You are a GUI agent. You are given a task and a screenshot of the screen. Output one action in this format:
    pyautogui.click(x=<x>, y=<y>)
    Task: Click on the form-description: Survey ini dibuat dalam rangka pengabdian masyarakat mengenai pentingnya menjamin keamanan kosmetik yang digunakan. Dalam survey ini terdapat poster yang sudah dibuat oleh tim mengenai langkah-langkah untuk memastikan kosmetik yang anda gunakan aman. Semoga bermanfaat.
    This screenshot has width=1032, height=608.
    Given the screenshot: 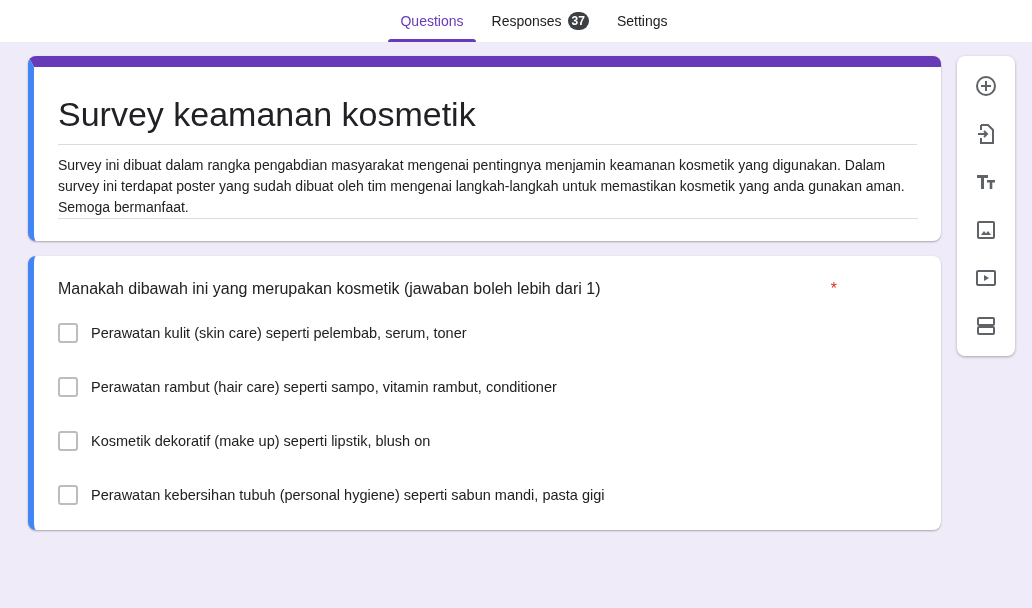 What is the action you would take?
    pyautogui.click(x=488, y=182)
    